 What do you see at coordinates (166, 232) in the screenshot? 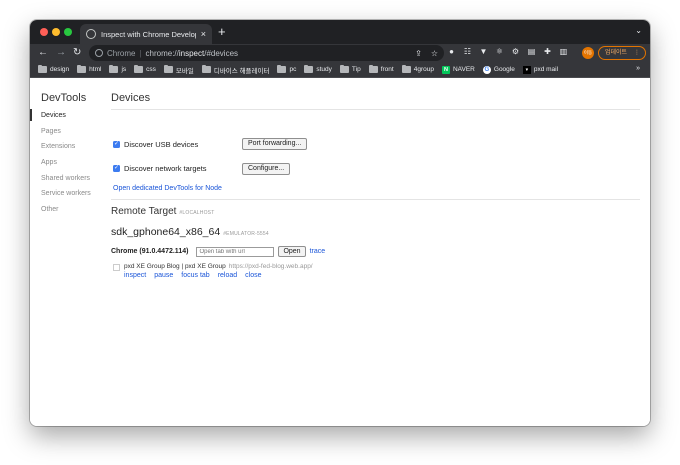
I see `device-name: sdk_gphone64_x86_64` at bounding box center [166, 232].